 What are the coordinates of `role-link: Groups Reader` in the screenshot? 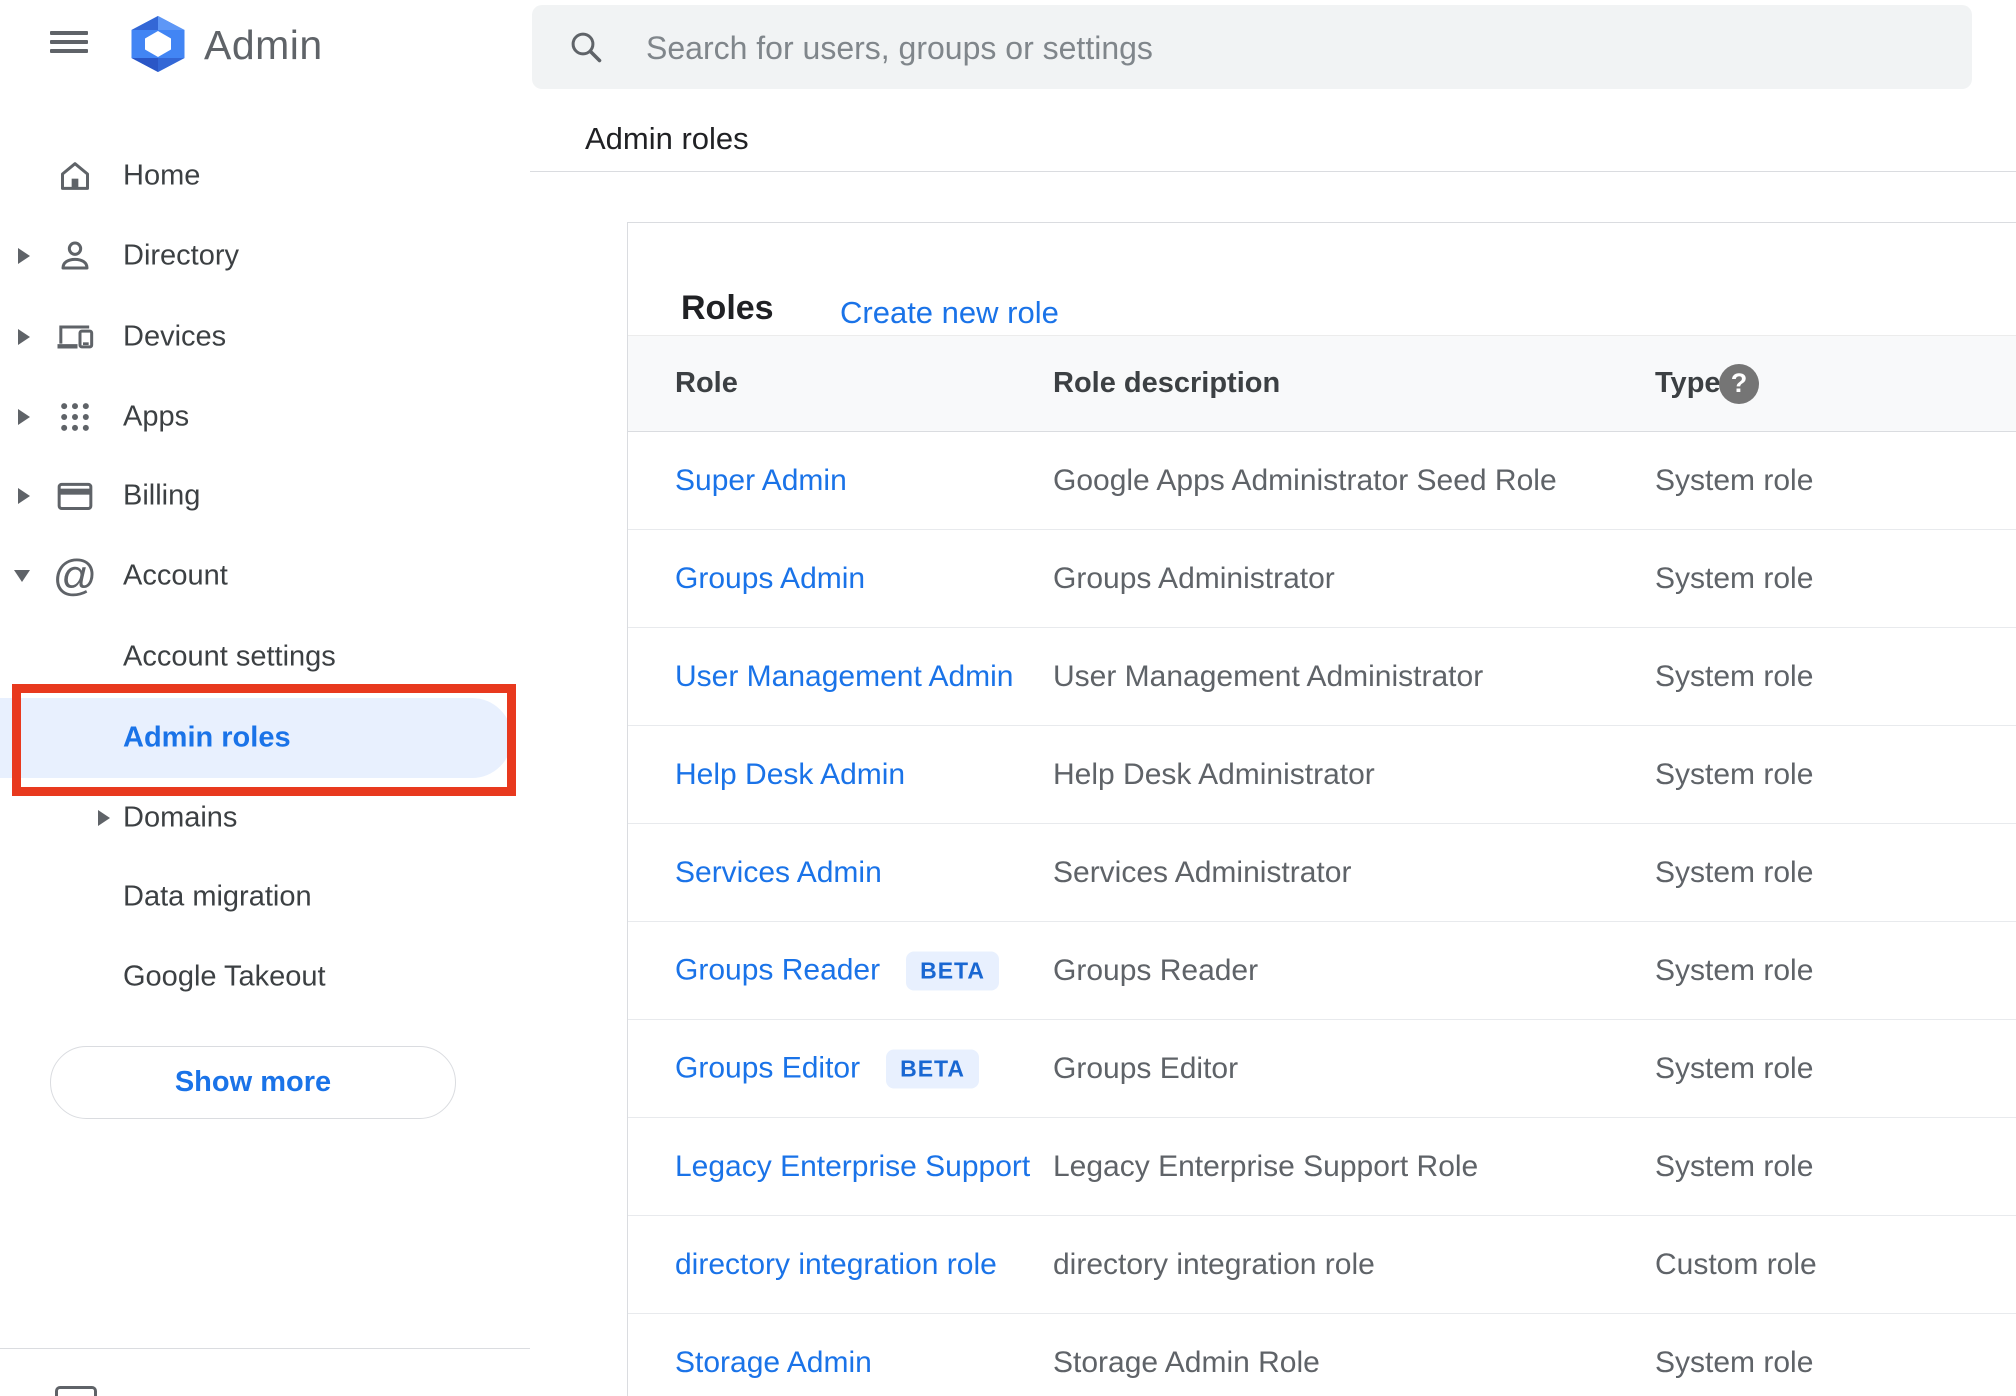 It's located at (777, 971).